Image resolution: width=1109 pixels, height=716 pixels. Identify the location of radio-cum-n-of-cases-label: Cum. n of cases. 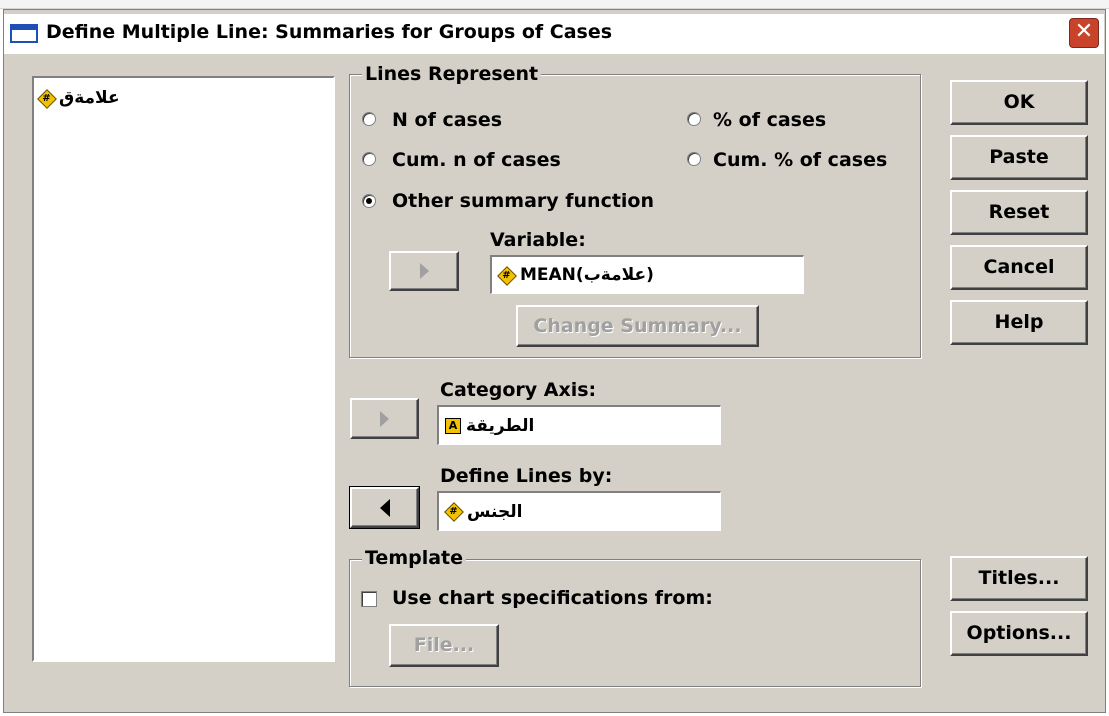
(476, 160).